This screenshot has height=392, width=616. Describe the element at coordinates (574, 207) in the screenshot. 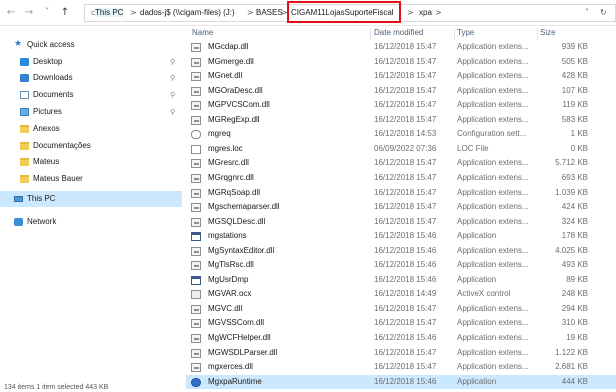

I see `file-size: 424 KB` at that location.